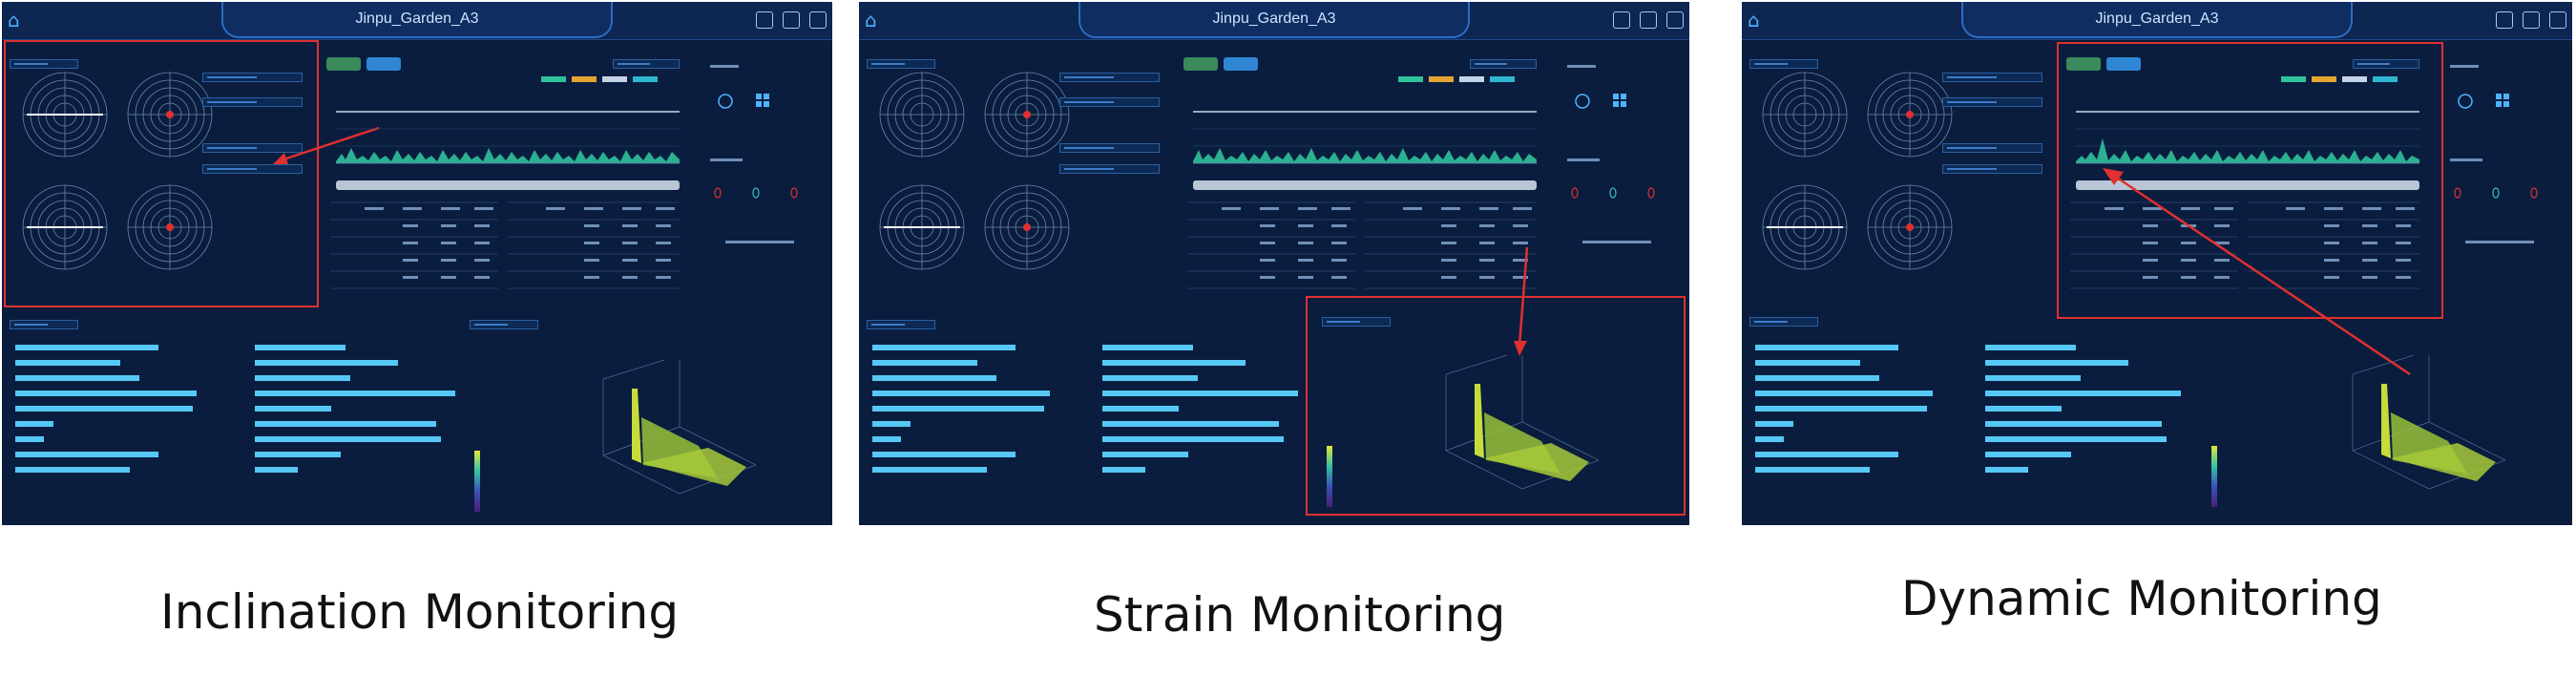 The width and height of the screenshot is (2576, 697). Describe the element at coordinates (679, 427) in the screenshot. I see `3d-surface-plot` at that location.